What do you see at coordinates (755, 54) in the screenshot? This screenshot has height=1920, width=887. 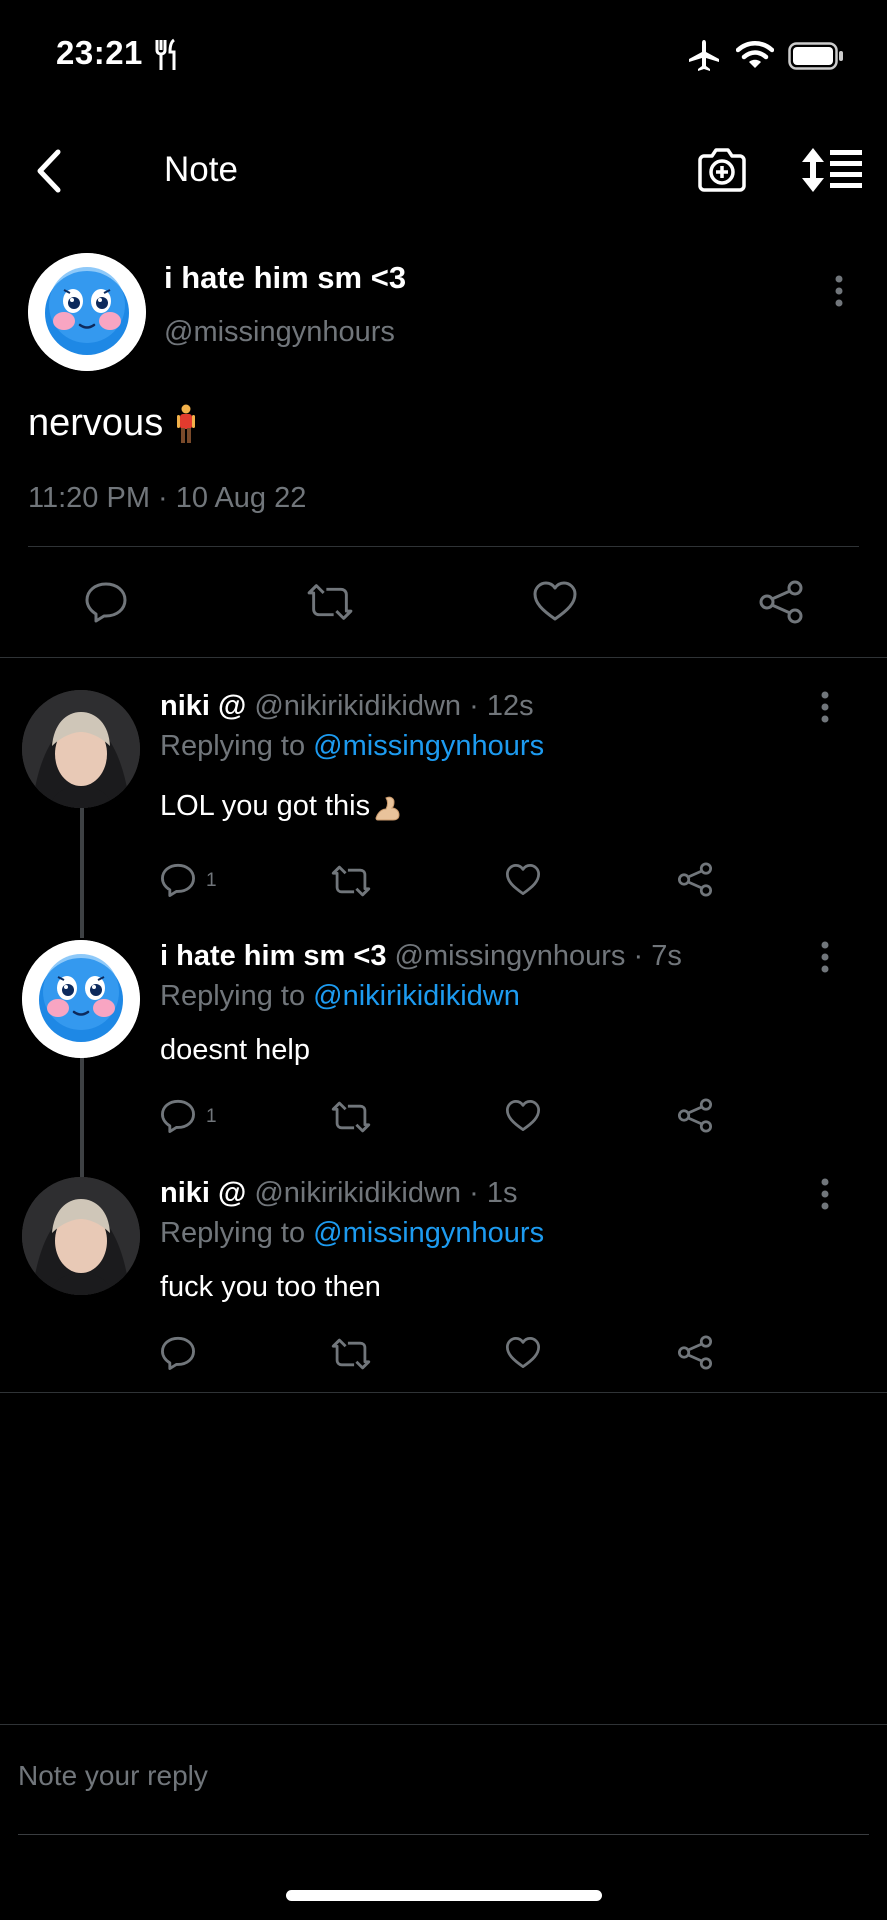 I see `wifi-icon` at bounding box center [755, 54].